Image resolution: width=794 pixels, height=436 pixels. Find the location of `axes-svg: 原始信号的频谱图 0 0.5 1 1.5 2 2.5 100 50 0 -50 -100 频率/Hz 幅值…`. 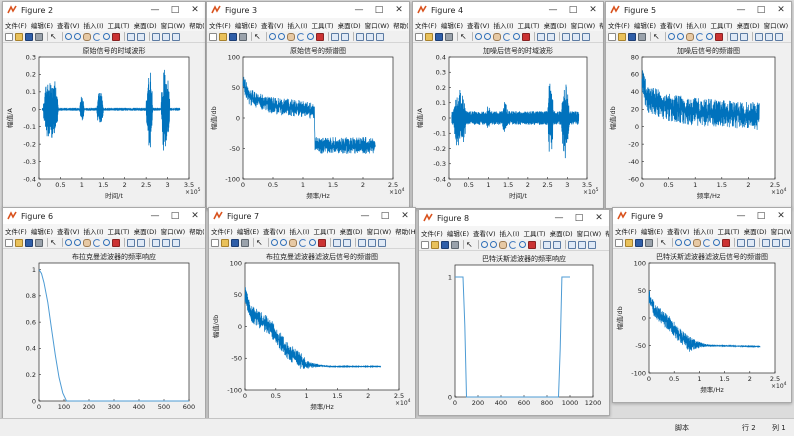

axes-svg: 原始信号的频谱图 0 0.5 1 1.5 2 2.5 100 50 0 -50 -100 频率/Hz 幅值… is located at coordinates (307, 124).